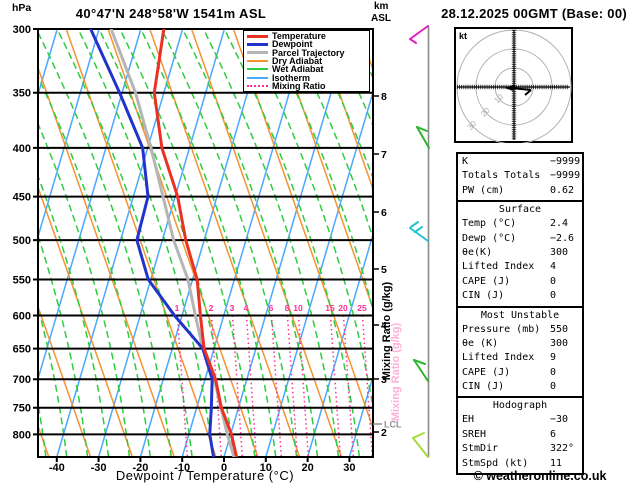 The height and width of the screenshot is (486, 629). Describe the element at coordinates (211, 308) in the screenshot. I see `mixing-ratio-label: 2` at that location.